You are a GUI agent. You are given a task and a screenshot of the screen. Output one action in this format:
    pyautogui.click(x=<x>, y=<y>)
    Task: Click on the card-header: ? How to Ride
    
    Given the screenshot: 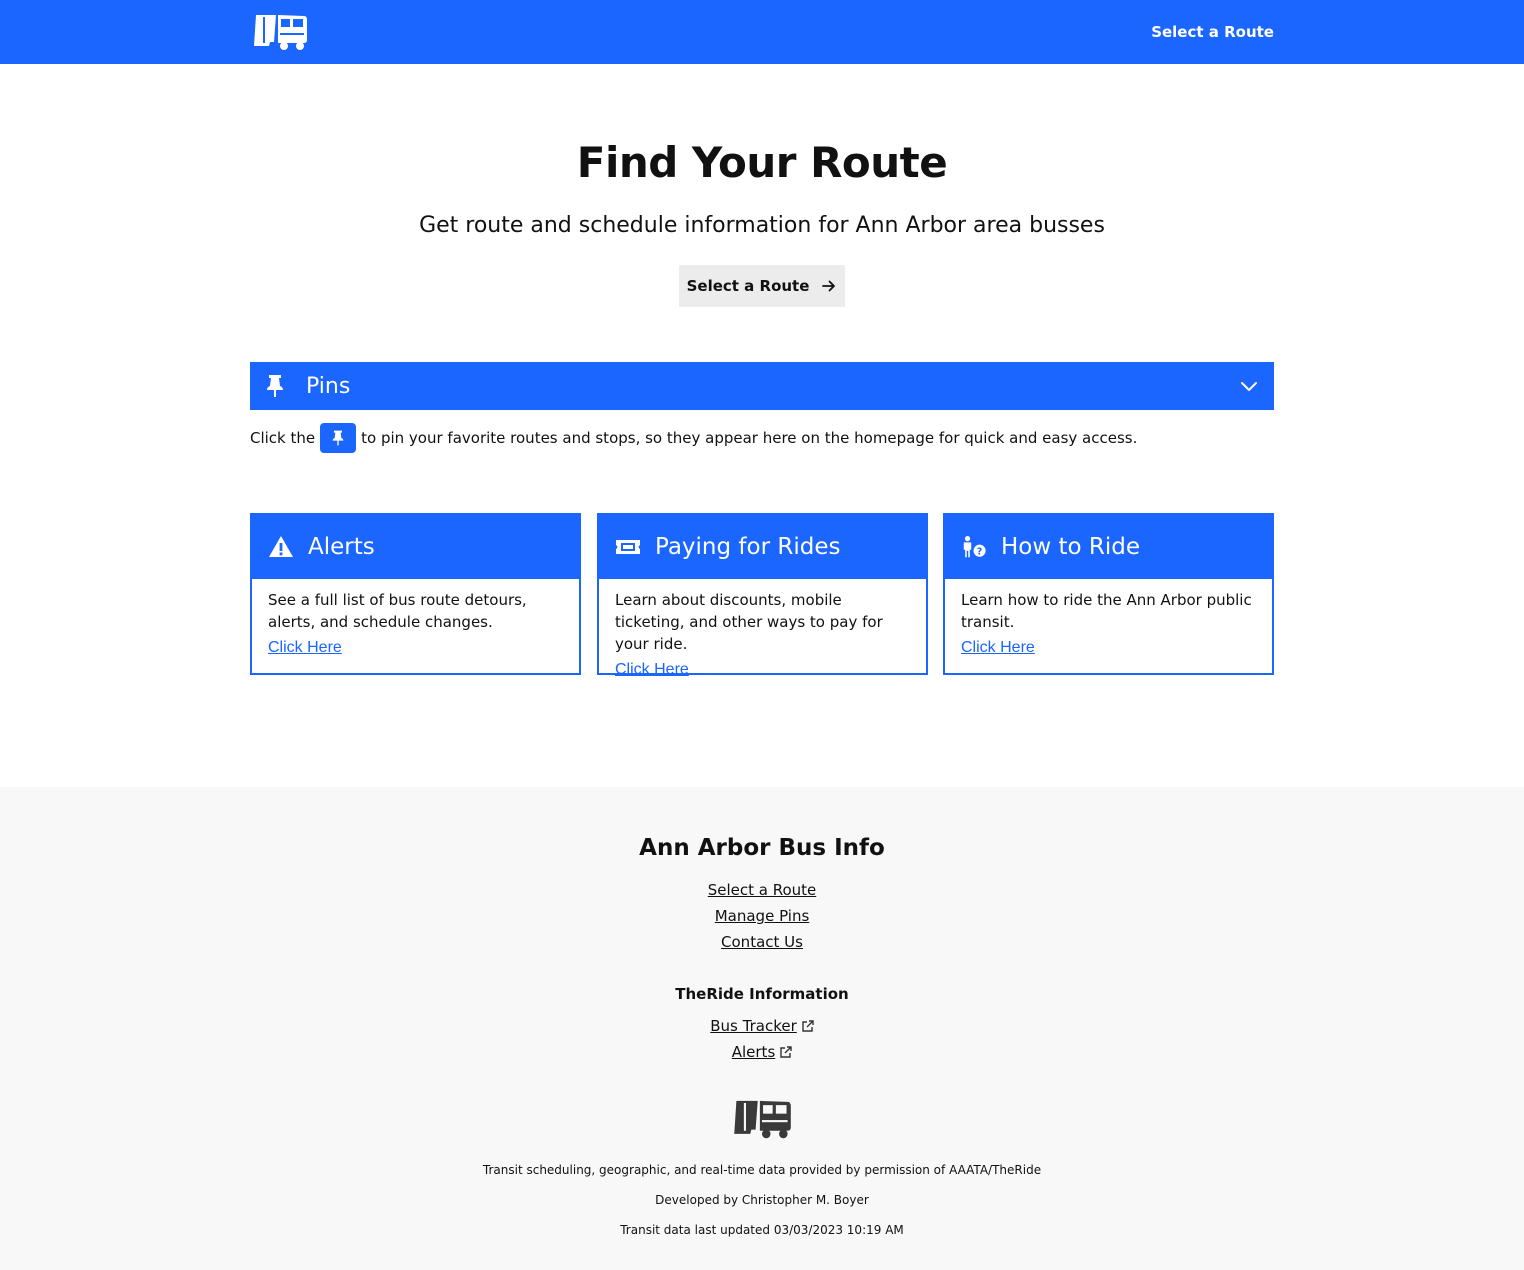 What is the action you would take?
    pyautogui.click(x=1108, y=547)
    